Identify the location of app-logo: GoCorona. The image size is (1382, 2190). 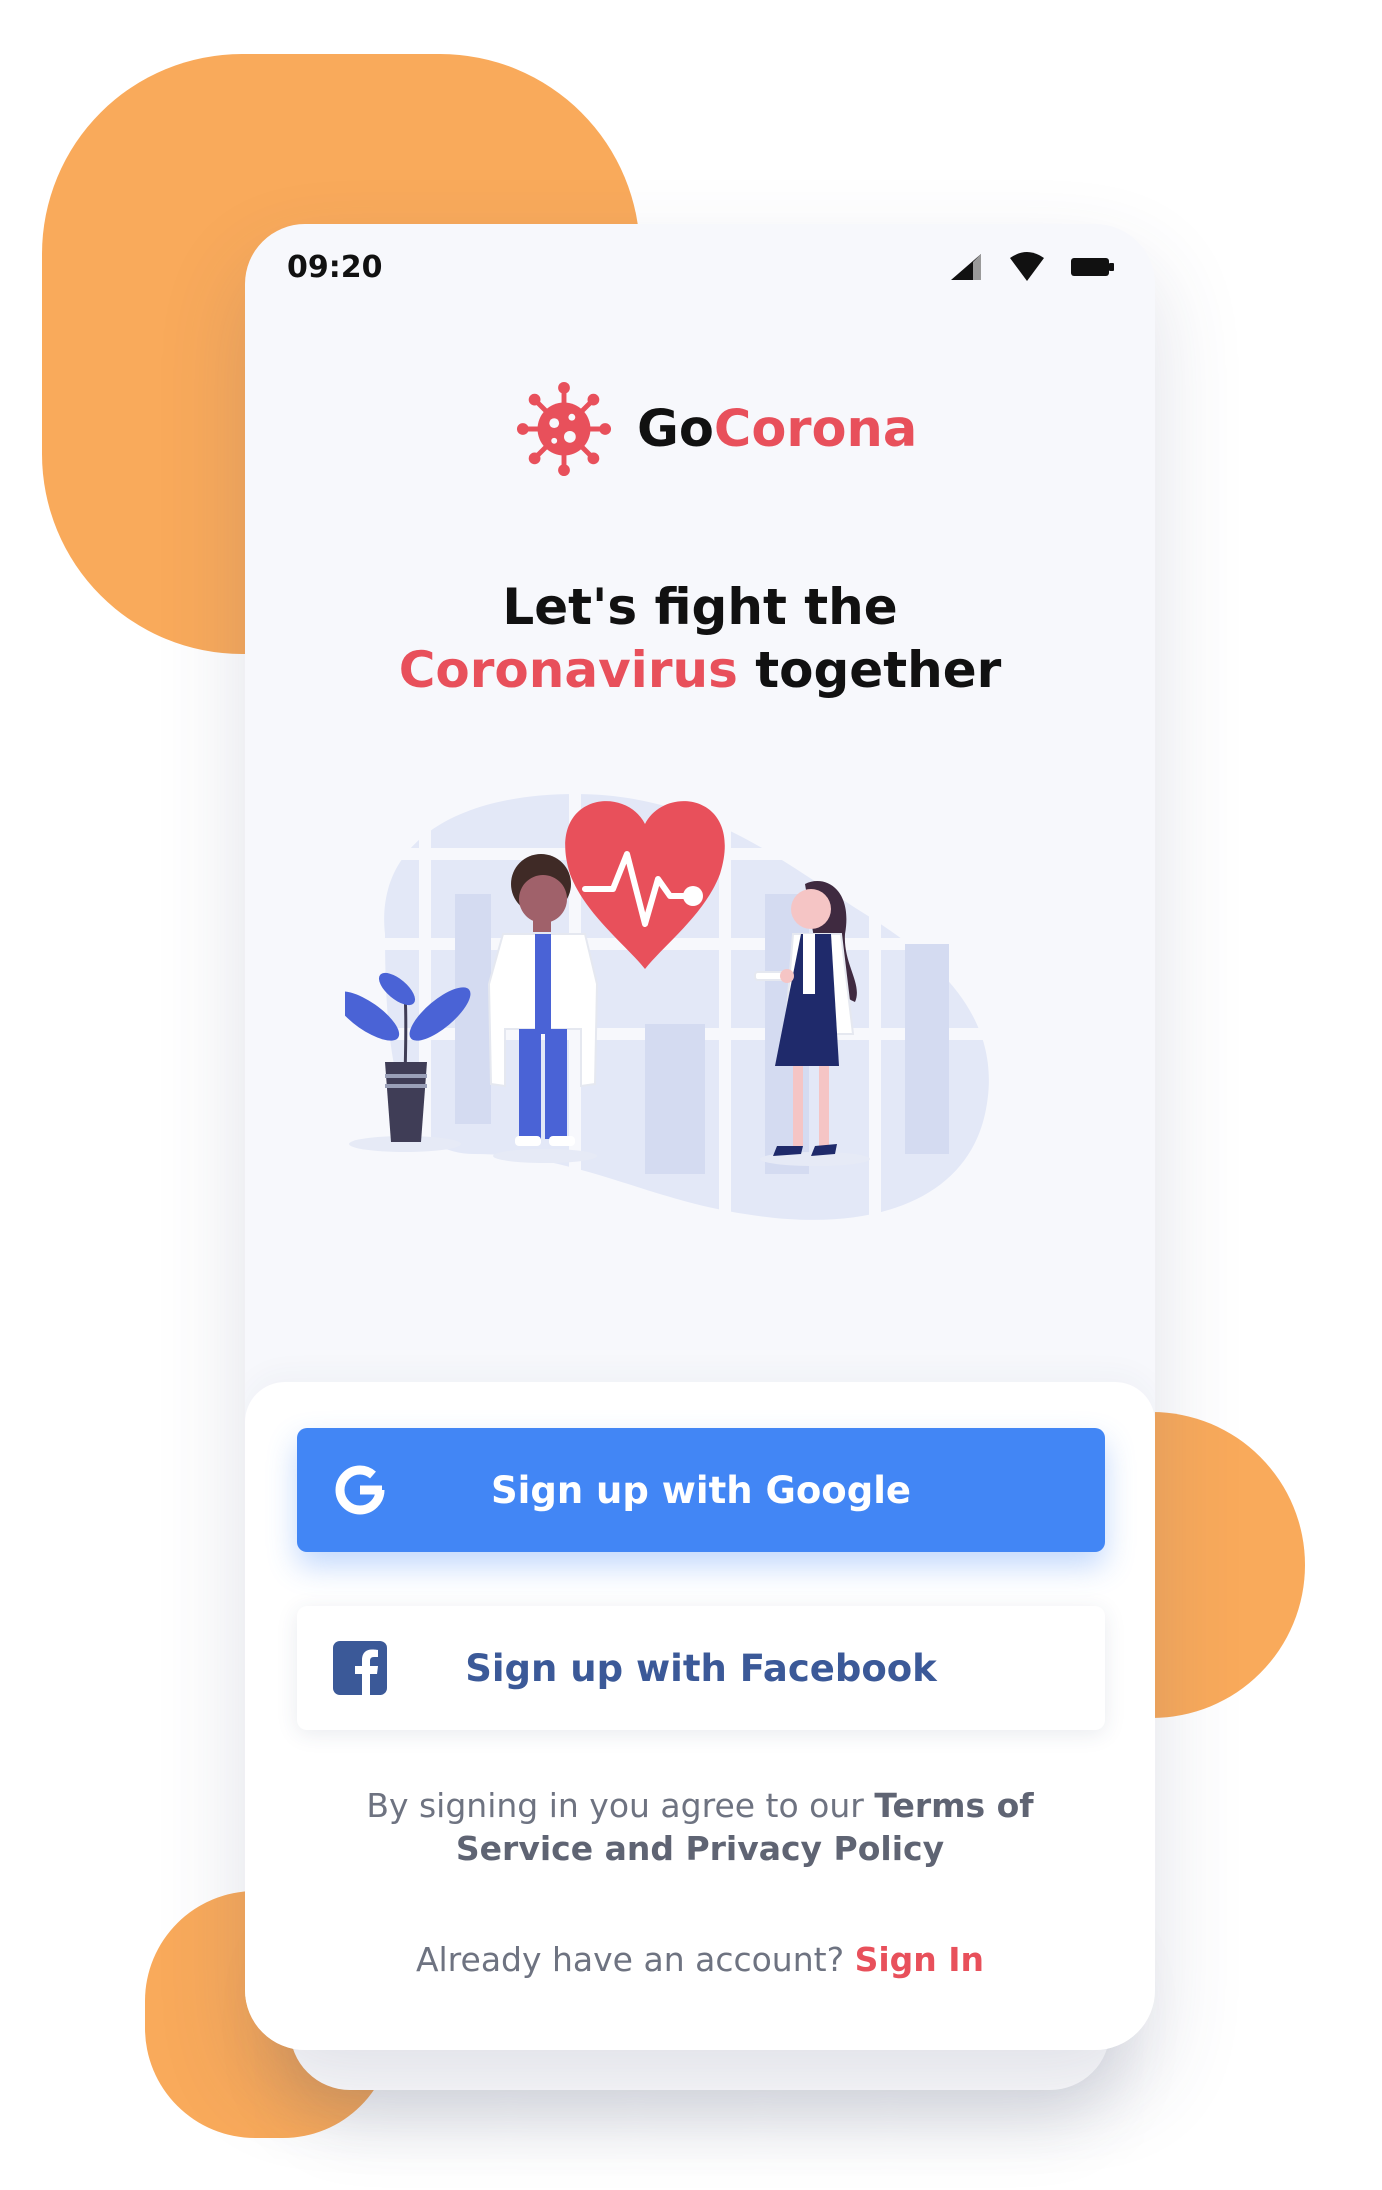
(716, 429).